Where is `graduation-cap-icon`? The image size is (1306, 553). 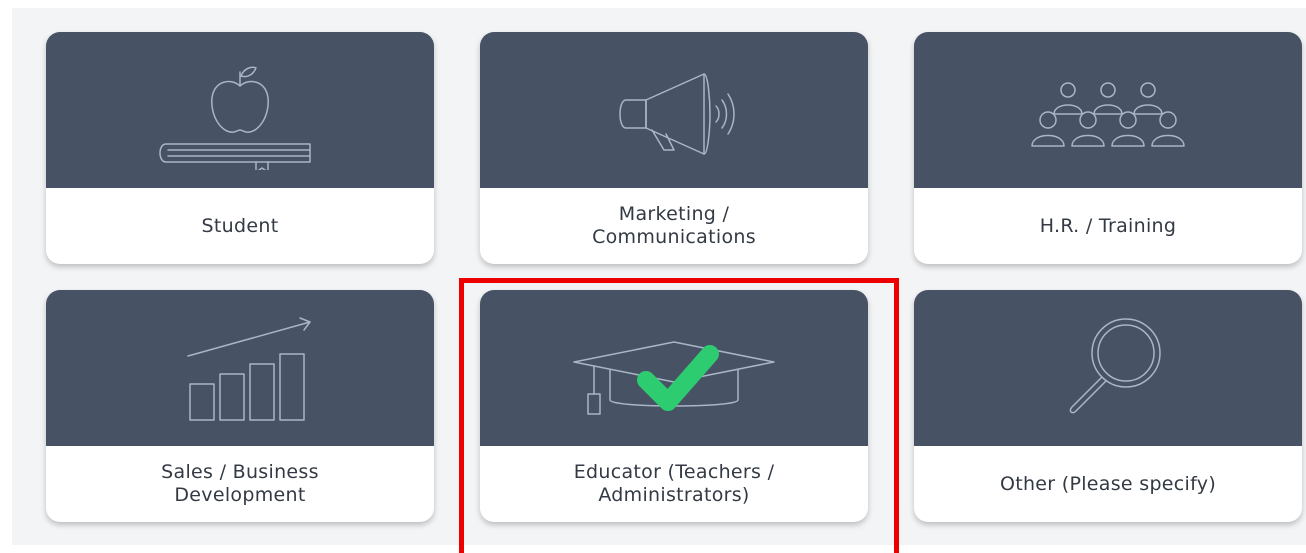 graduation-cap-icon is located at coordinates (674, 378).